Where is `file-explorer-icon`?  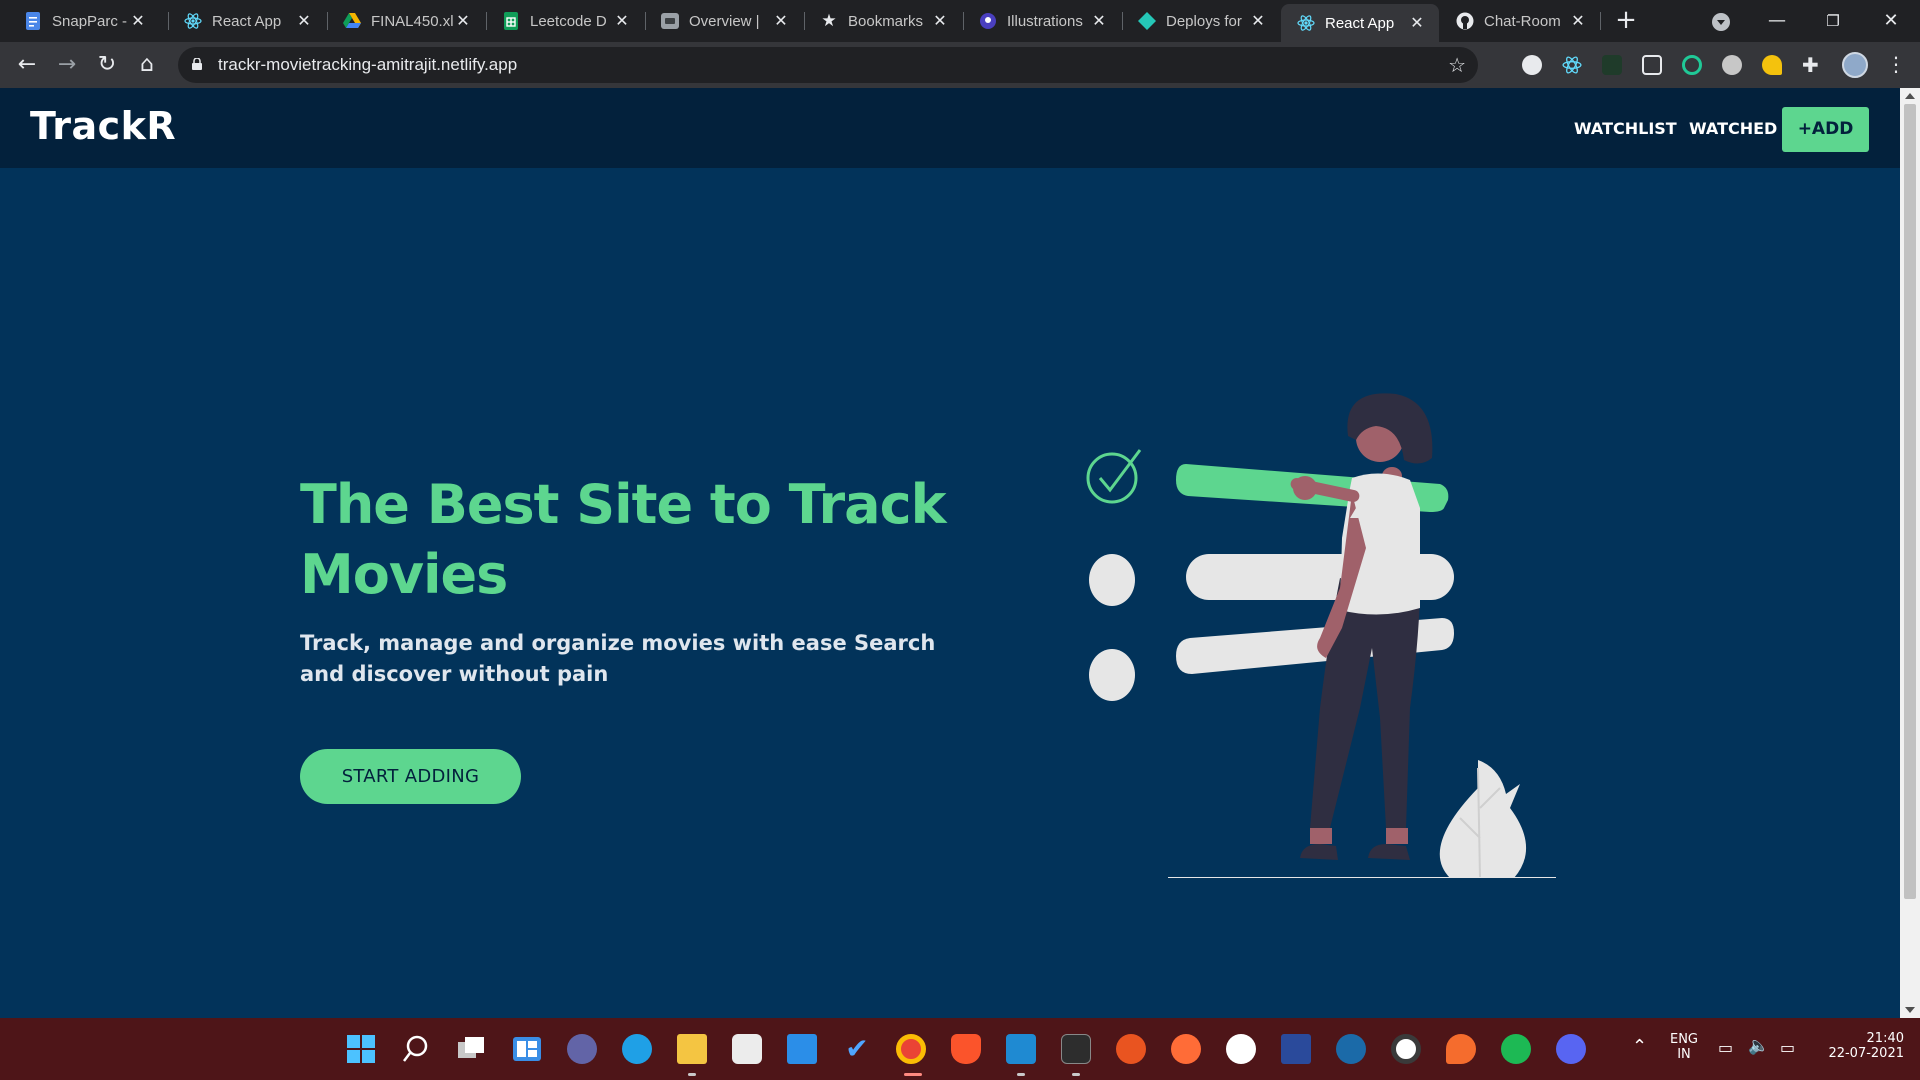
file-explorer-icon is located at coordinates (692, 1049).